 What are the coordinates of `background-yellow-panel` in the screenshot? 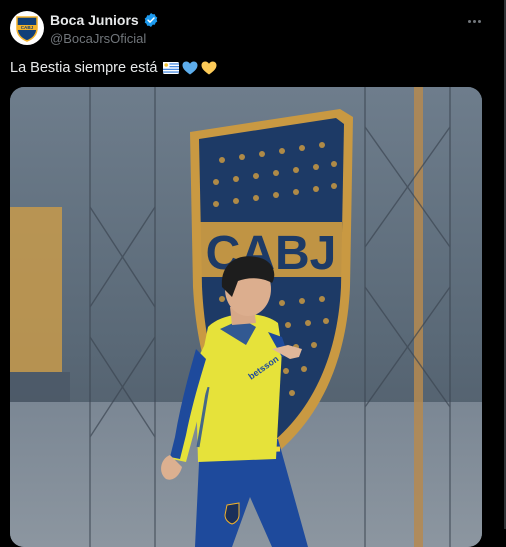 It's located at (36, 289).